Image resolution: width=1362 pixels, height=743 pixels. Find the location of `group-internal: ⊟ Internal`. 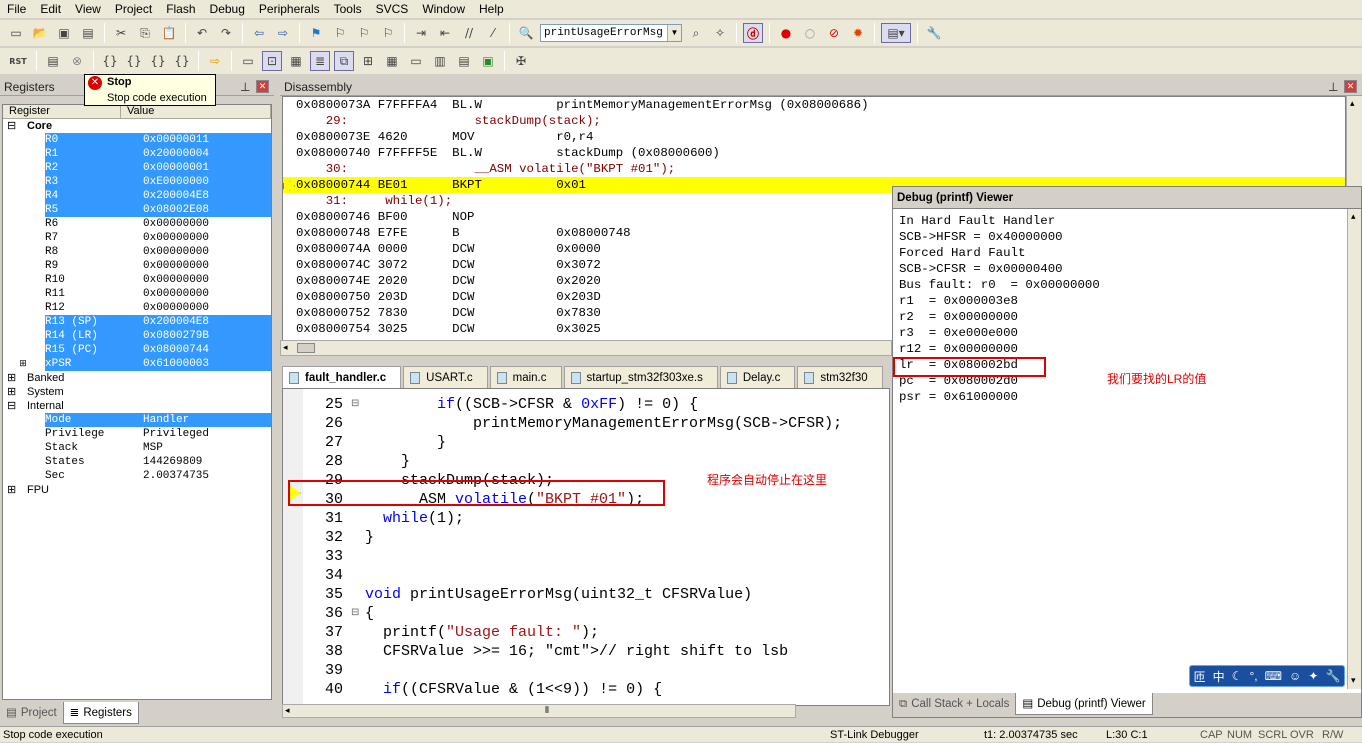

group-internal: ⊟ Internal is located at coordinates (137, 406).